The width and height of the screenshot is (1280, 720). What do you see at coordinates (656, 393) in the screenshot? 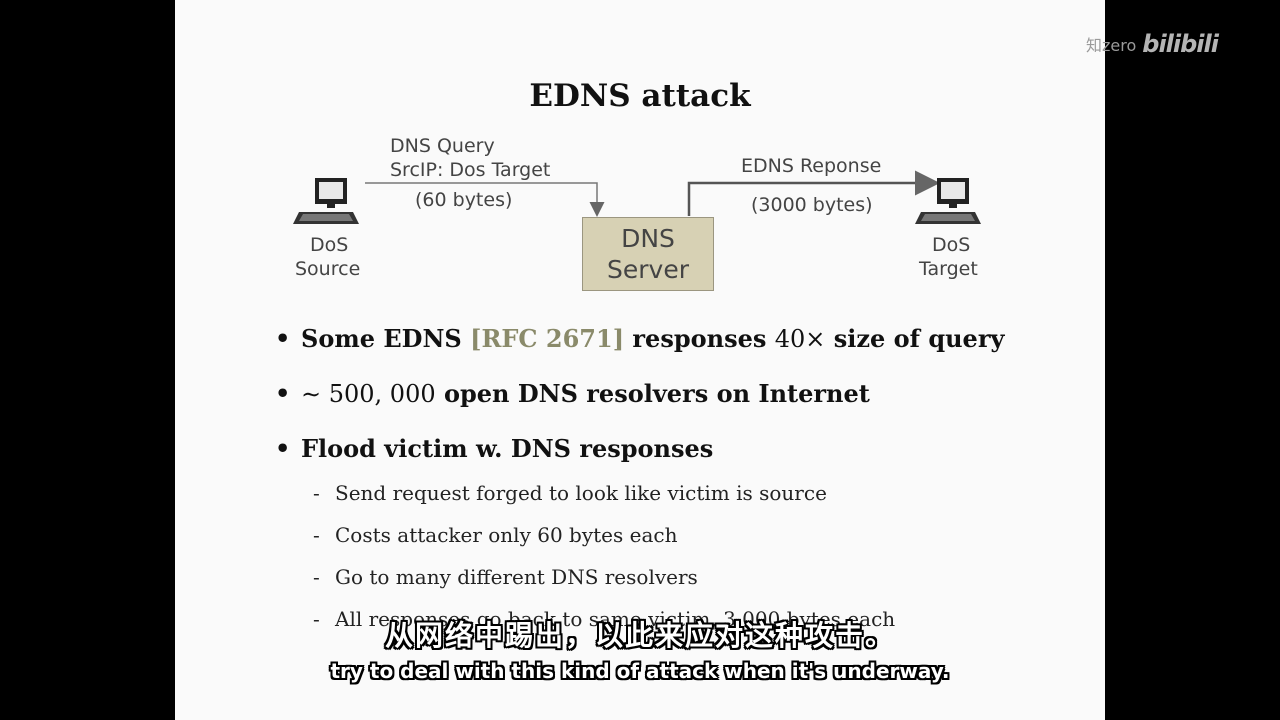
I see `bullet-text: open DNS resolvers on Internet` at bounding box center [656, 393].